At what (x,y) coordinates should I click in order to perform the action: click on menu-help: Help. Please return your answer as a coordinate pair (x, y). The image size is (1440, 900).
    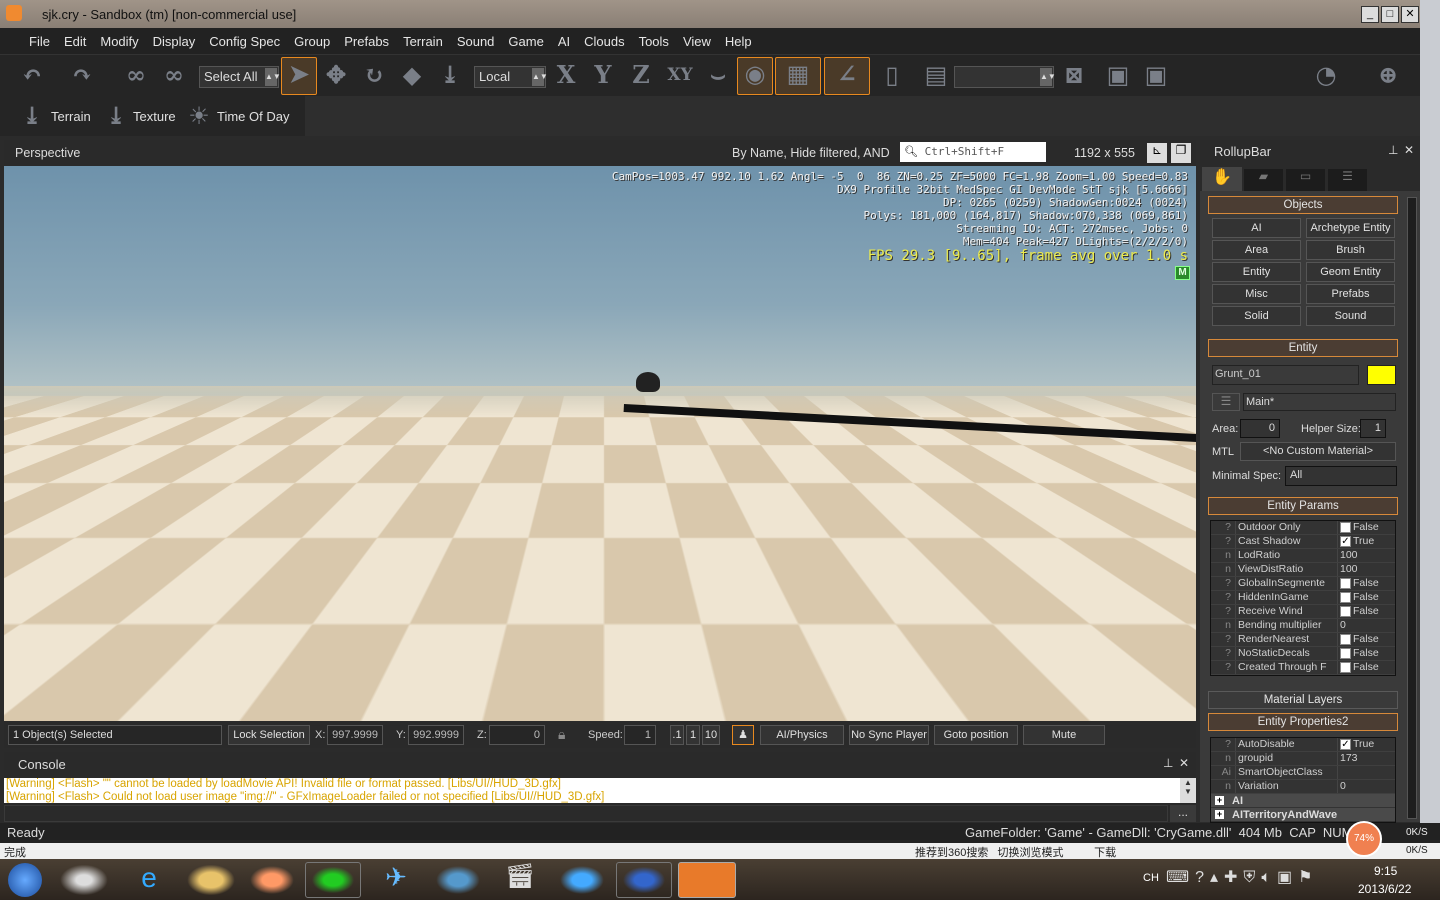
    Looking at the image, I should click on (738, 41).